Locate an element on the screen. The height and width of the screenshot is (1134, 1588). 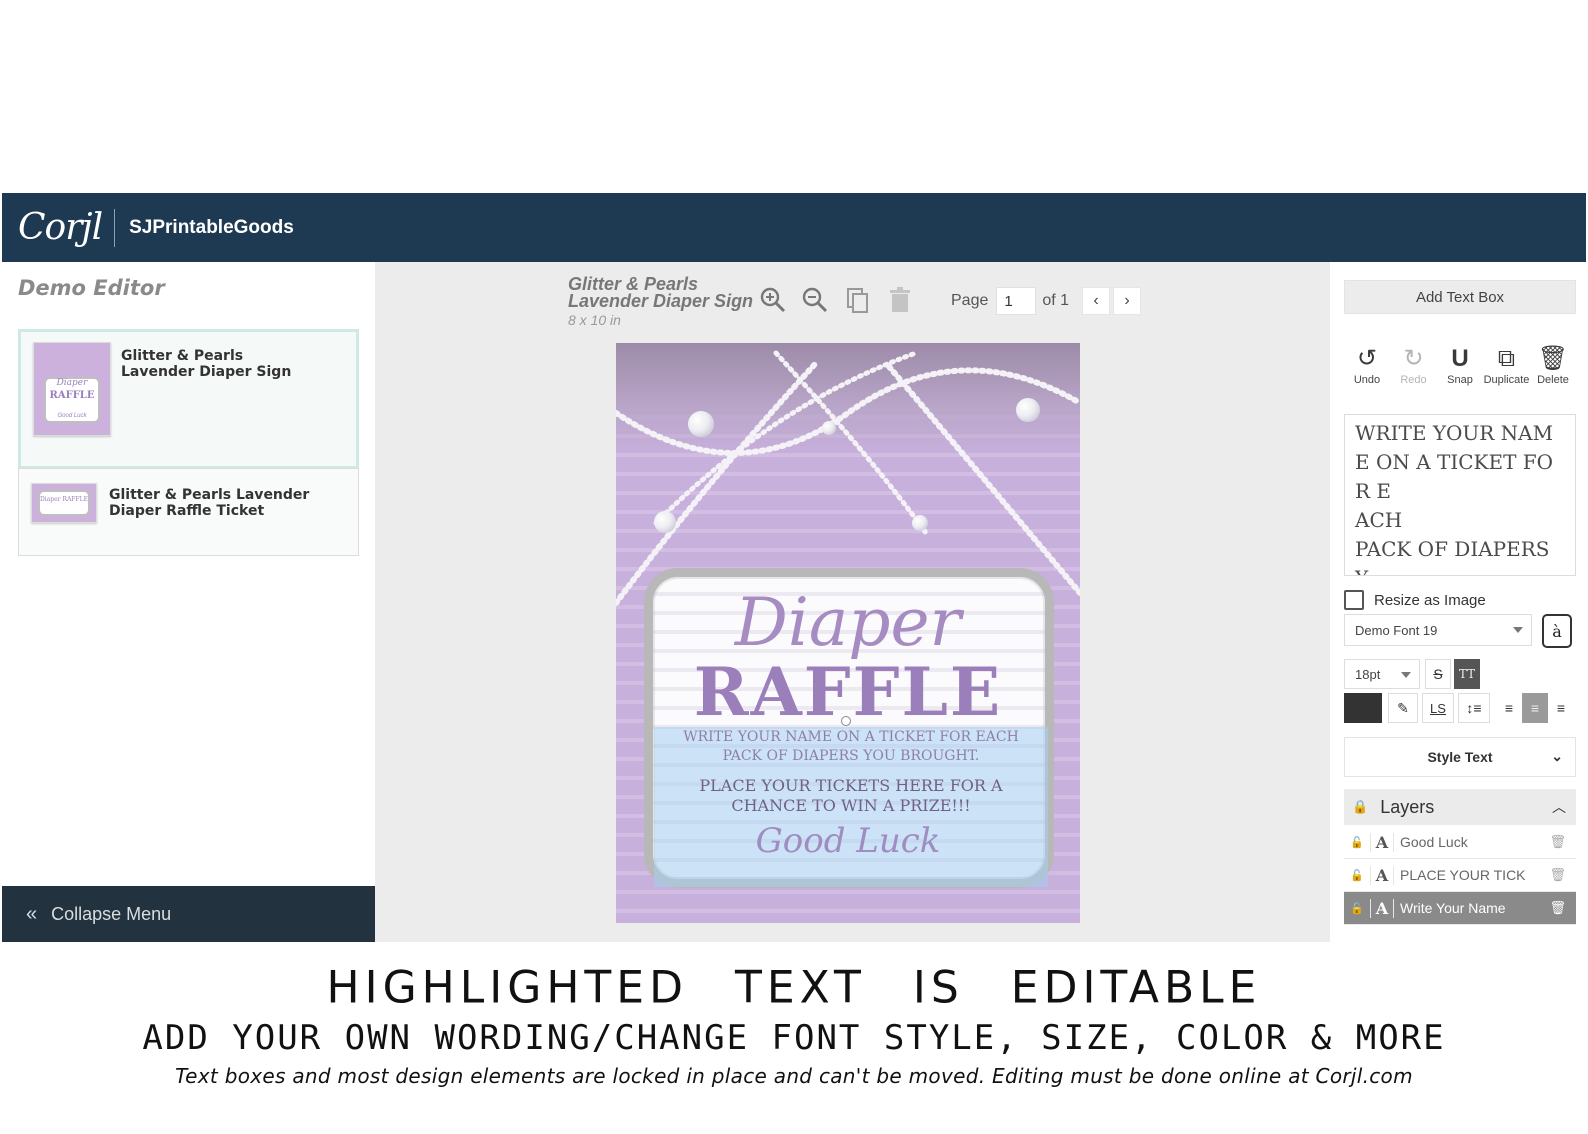
next-page-button: › is located at coordinates (1127, 301).